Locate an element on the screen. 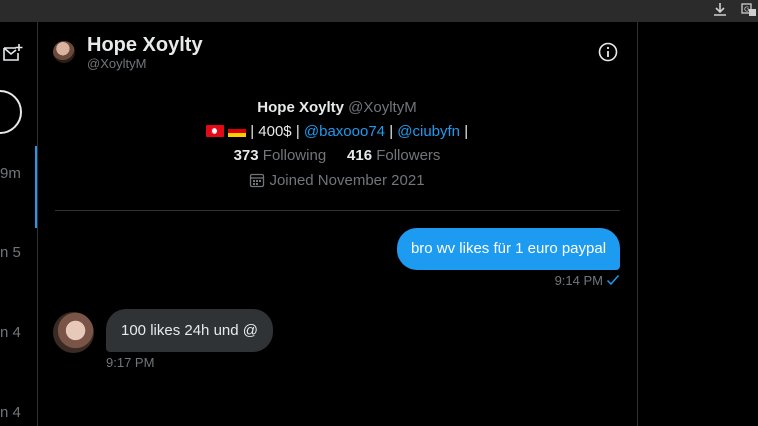 This screenshot has height=426, width=758. calendar-icon is located at coordinates (257, 180).